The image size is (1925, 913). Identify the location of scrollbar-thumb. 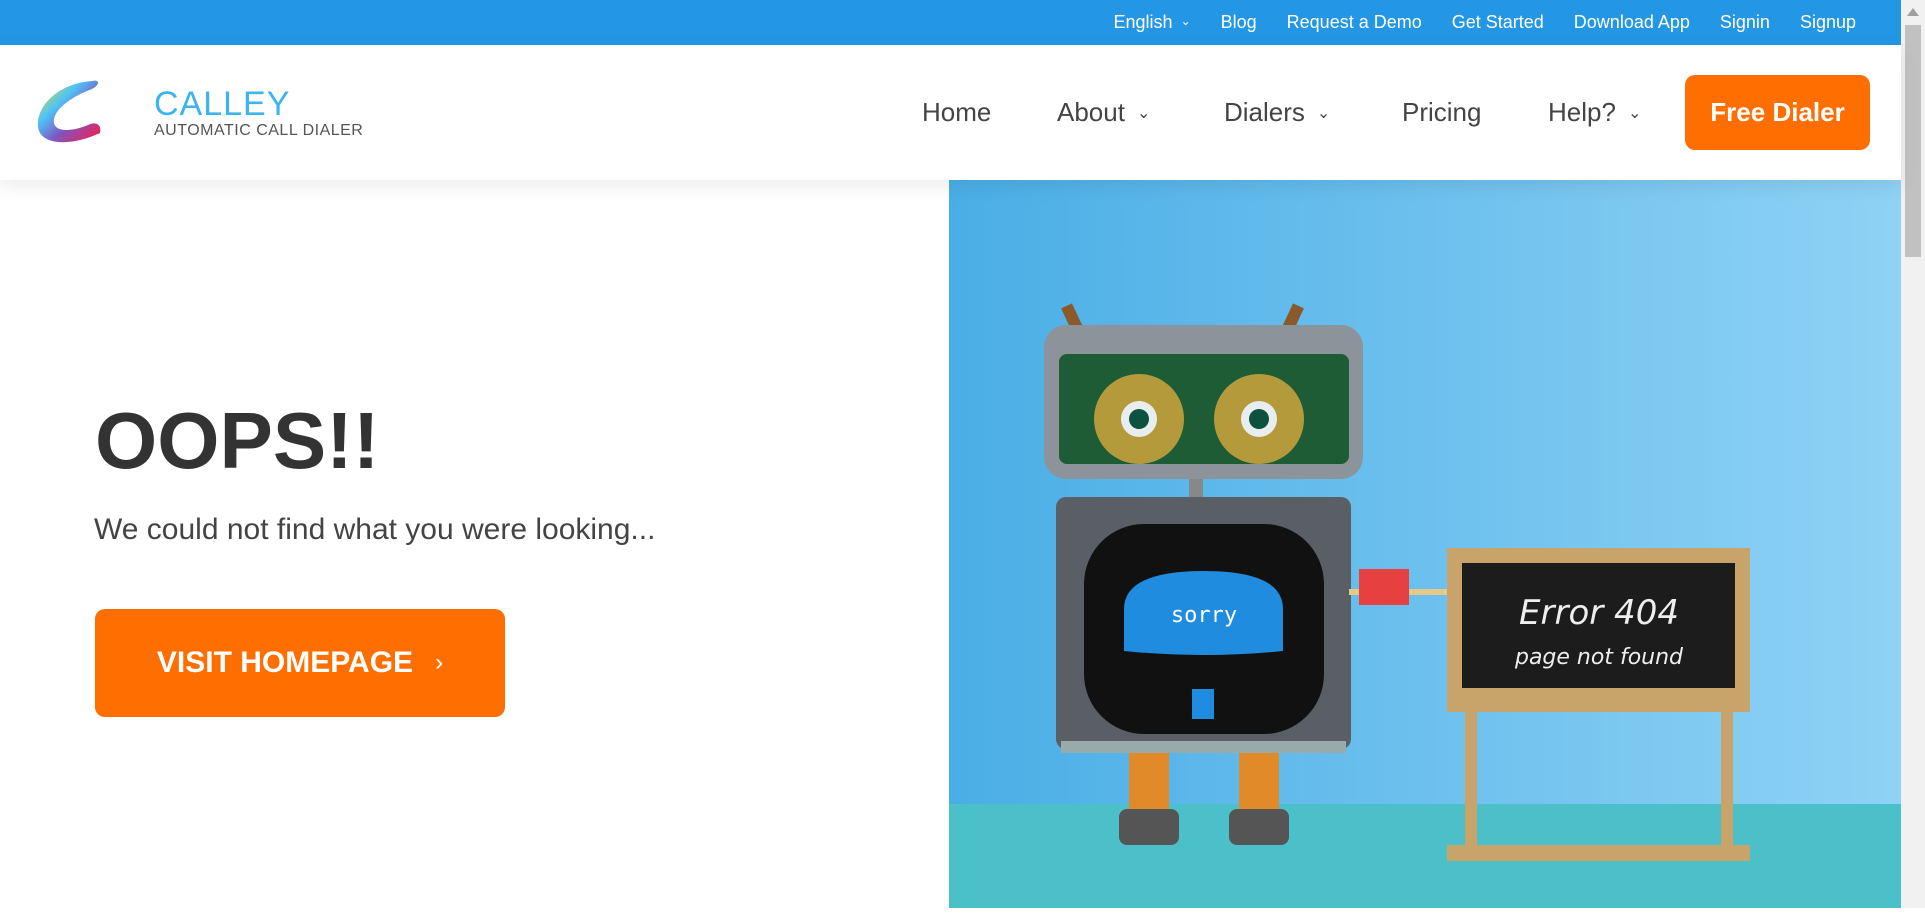
(1913, 141).